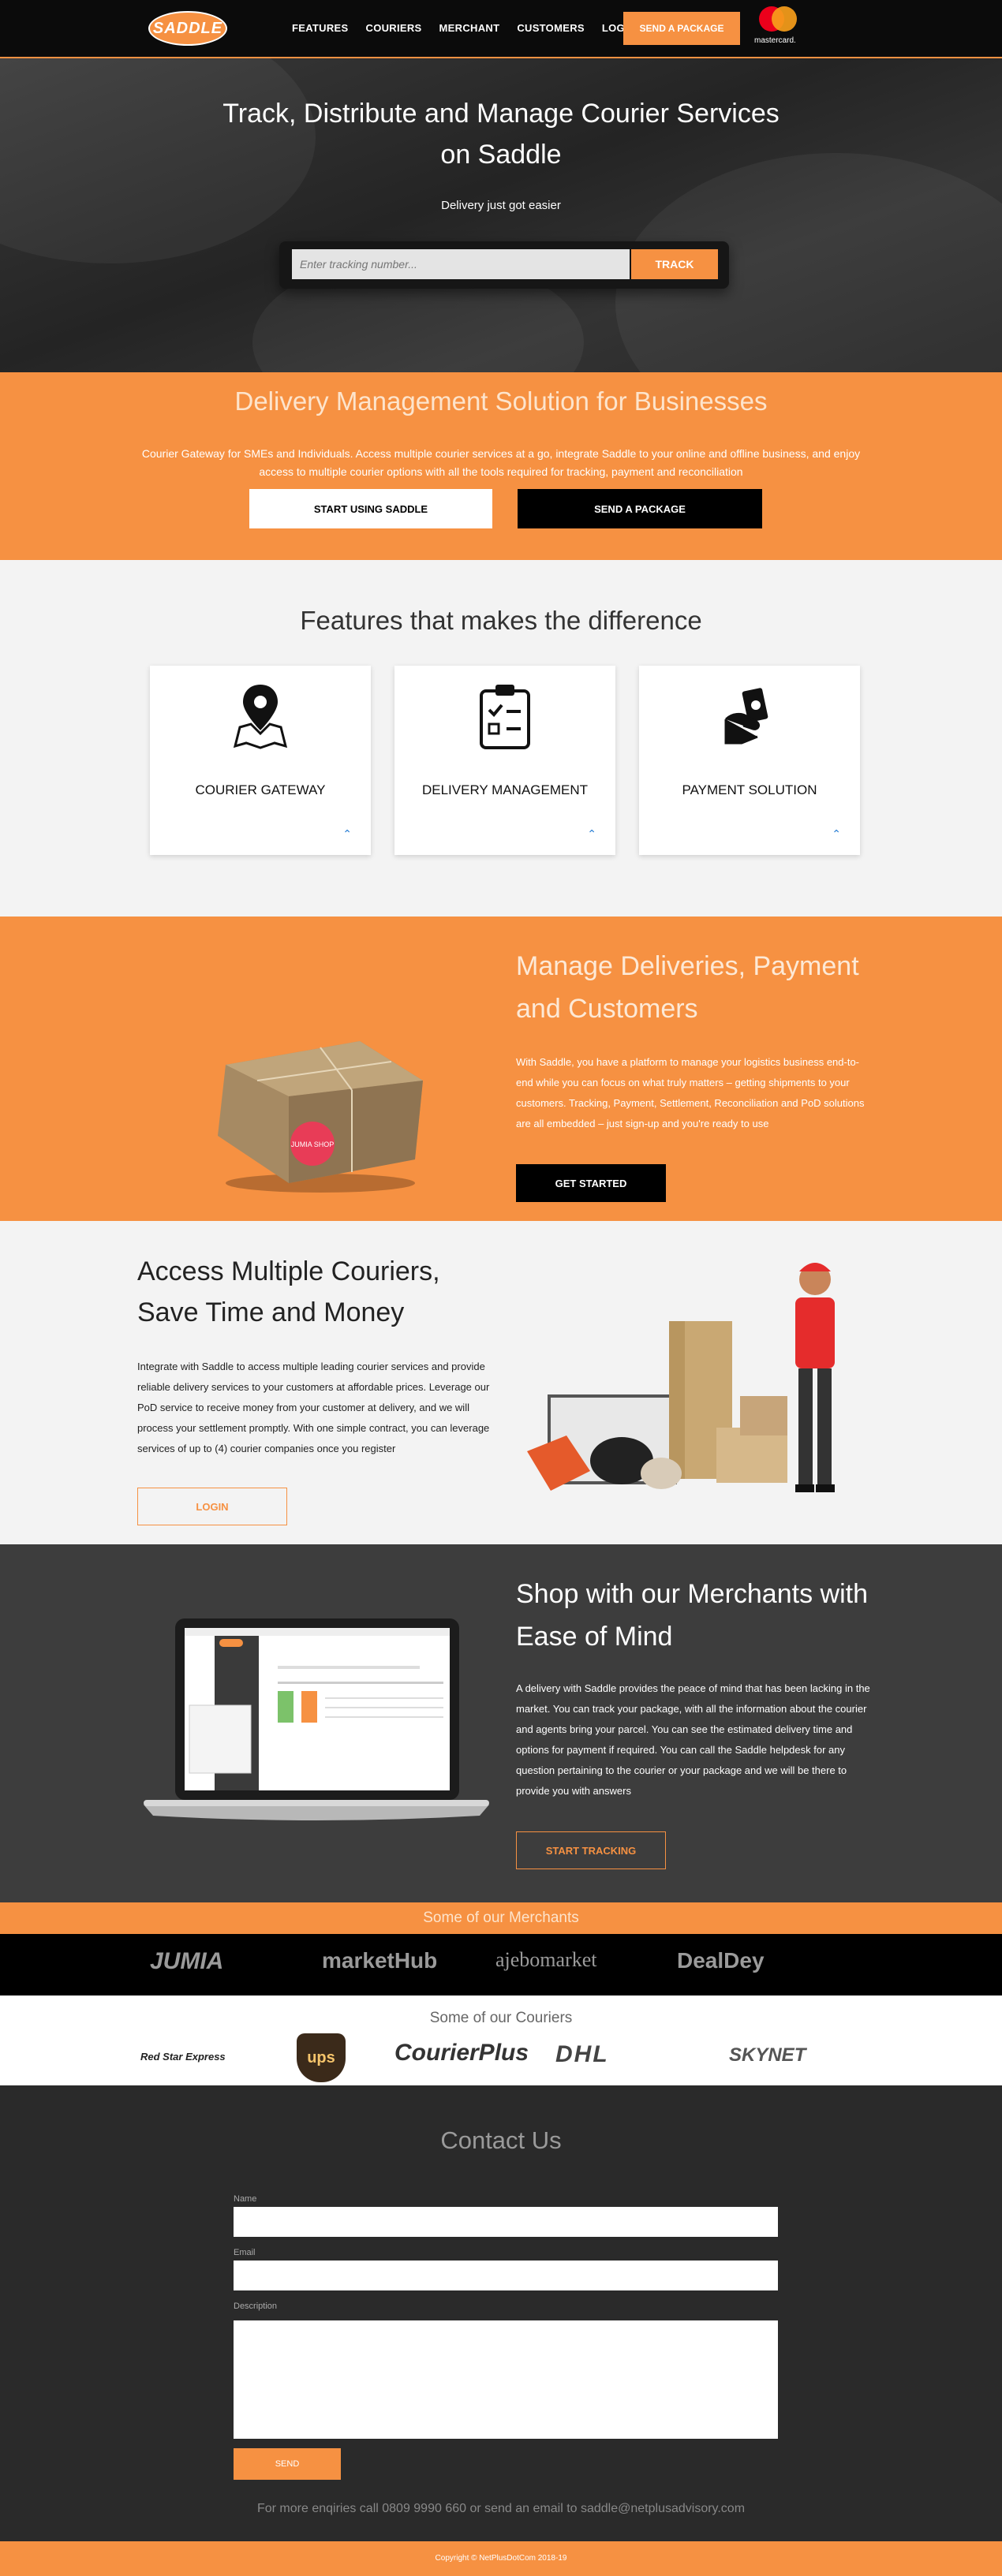  What do you see at coordinates (582, 2054) in the screenshot?
I see `courier-logo-dhl: DHL` at bounding box center [582, 2054].